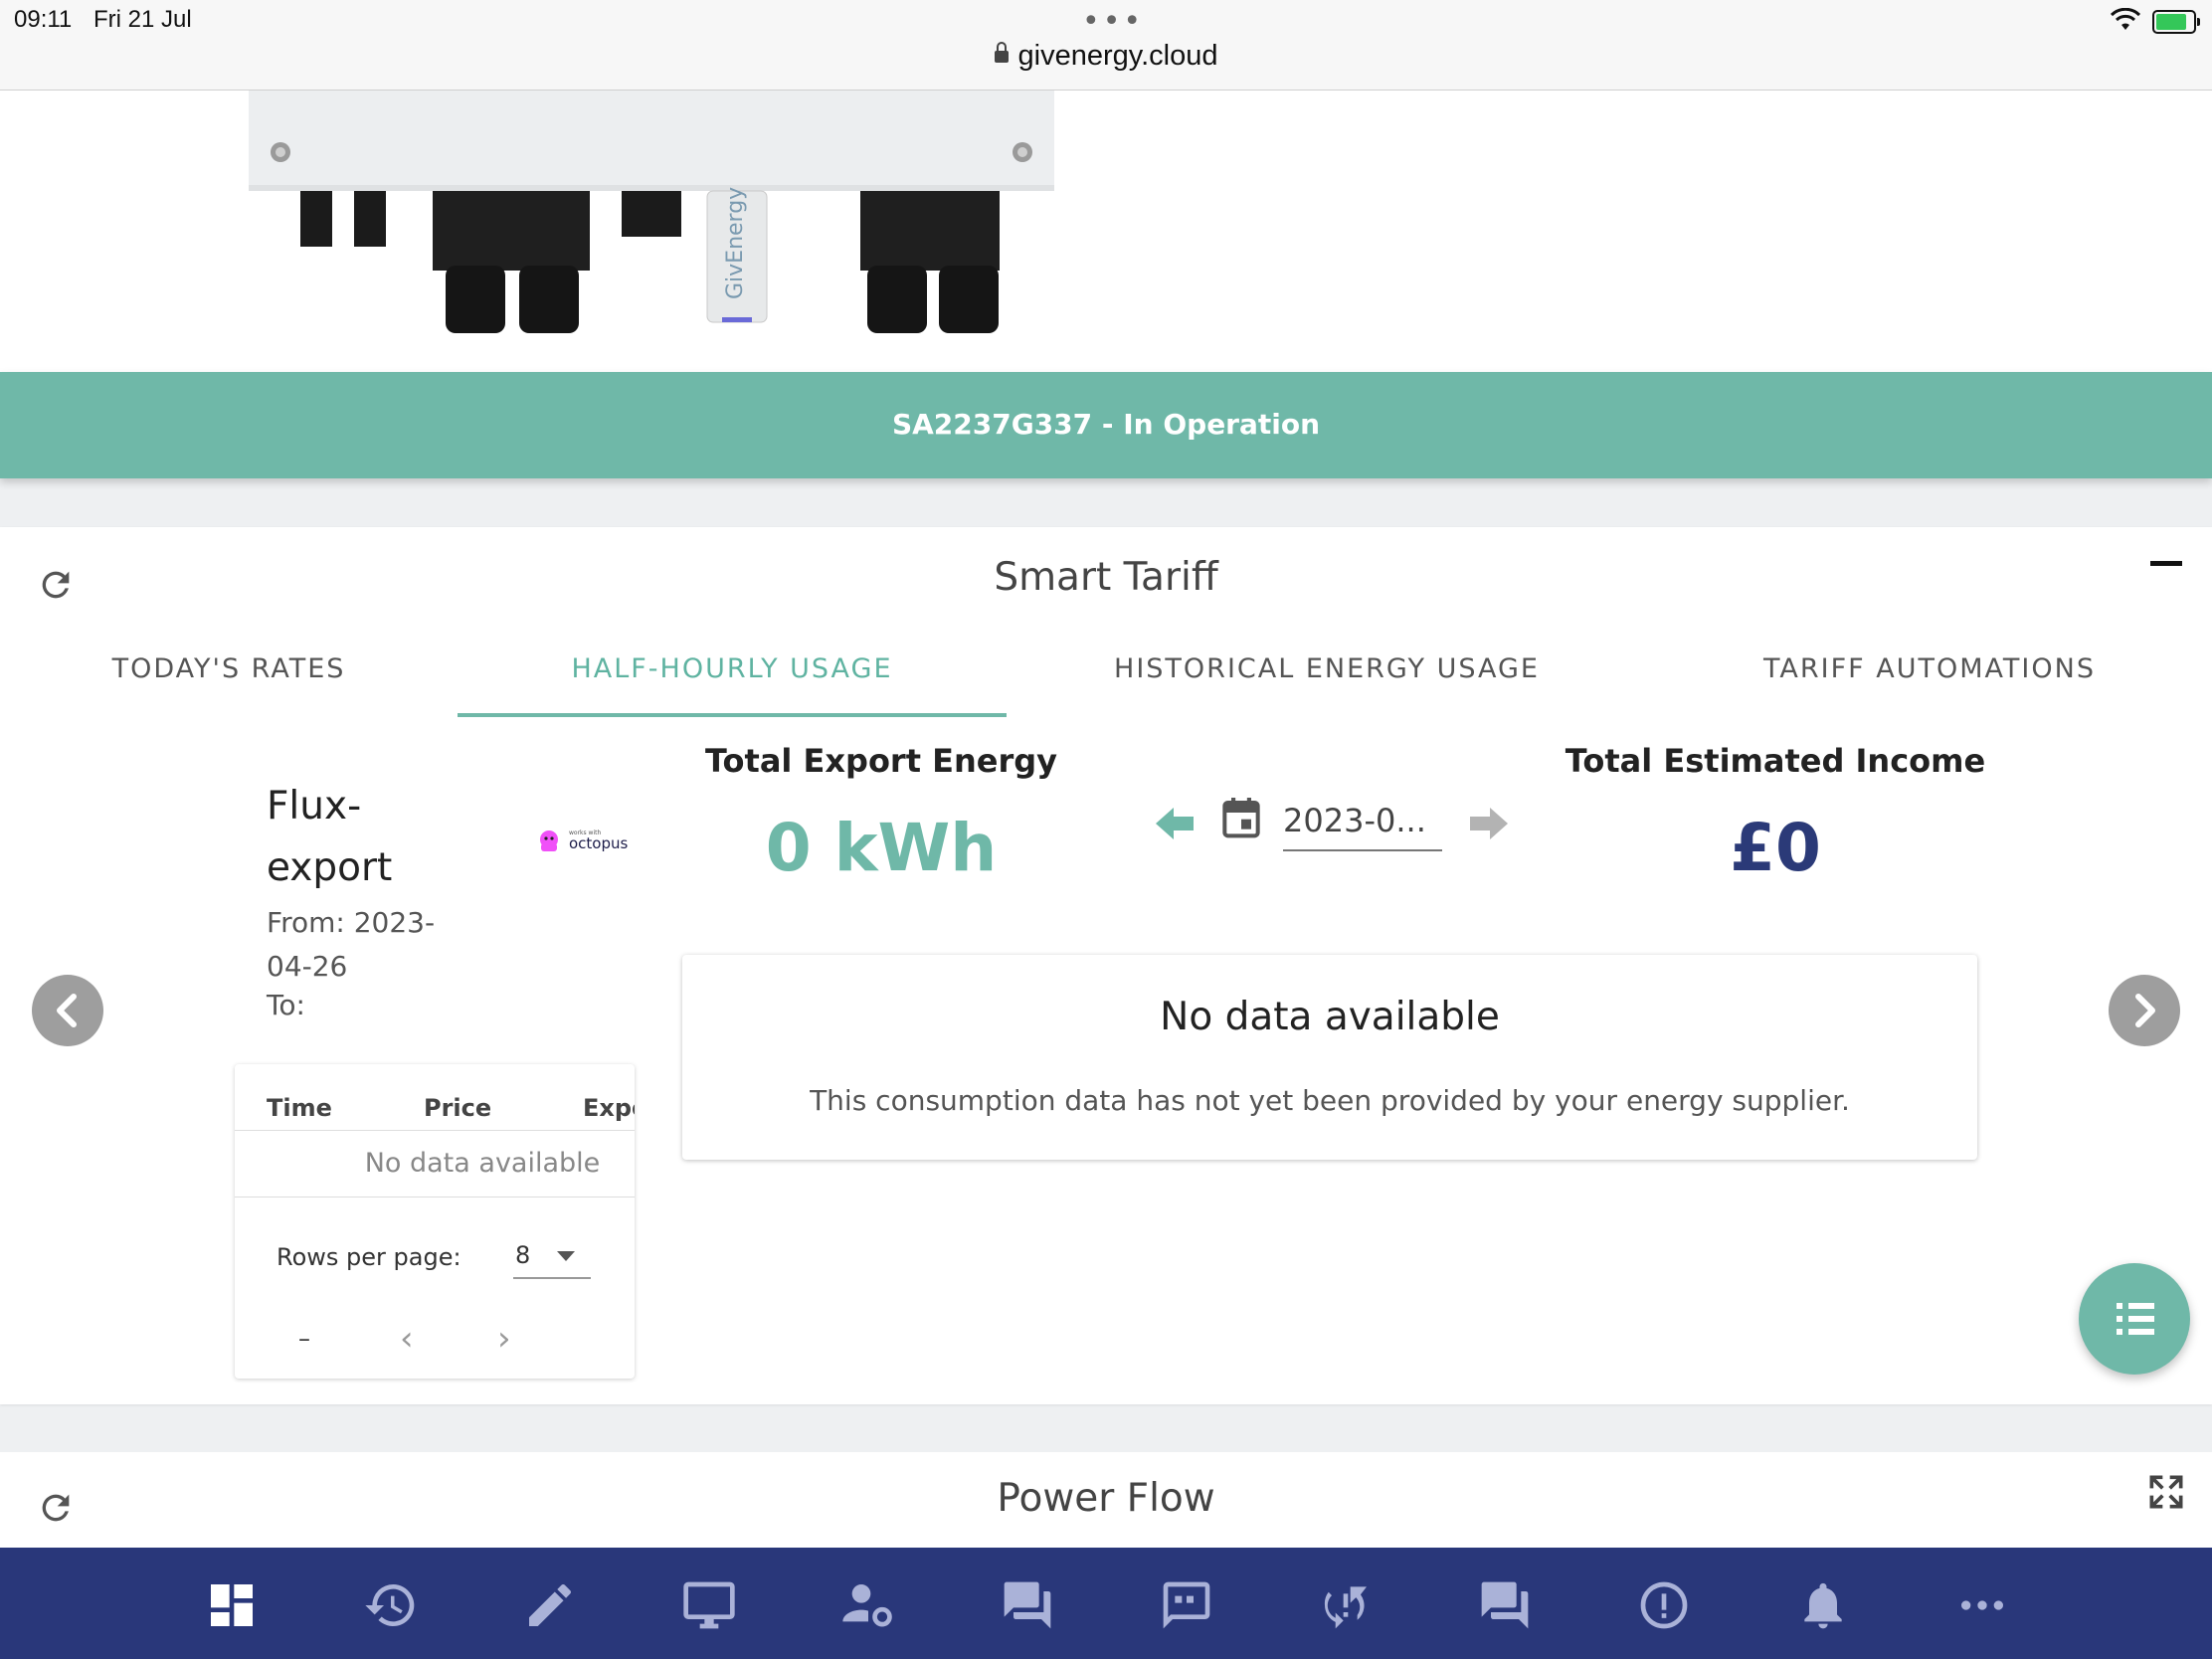 The image size is (2212, 1659). I want to click on battery-icon, so click(2176, 22).